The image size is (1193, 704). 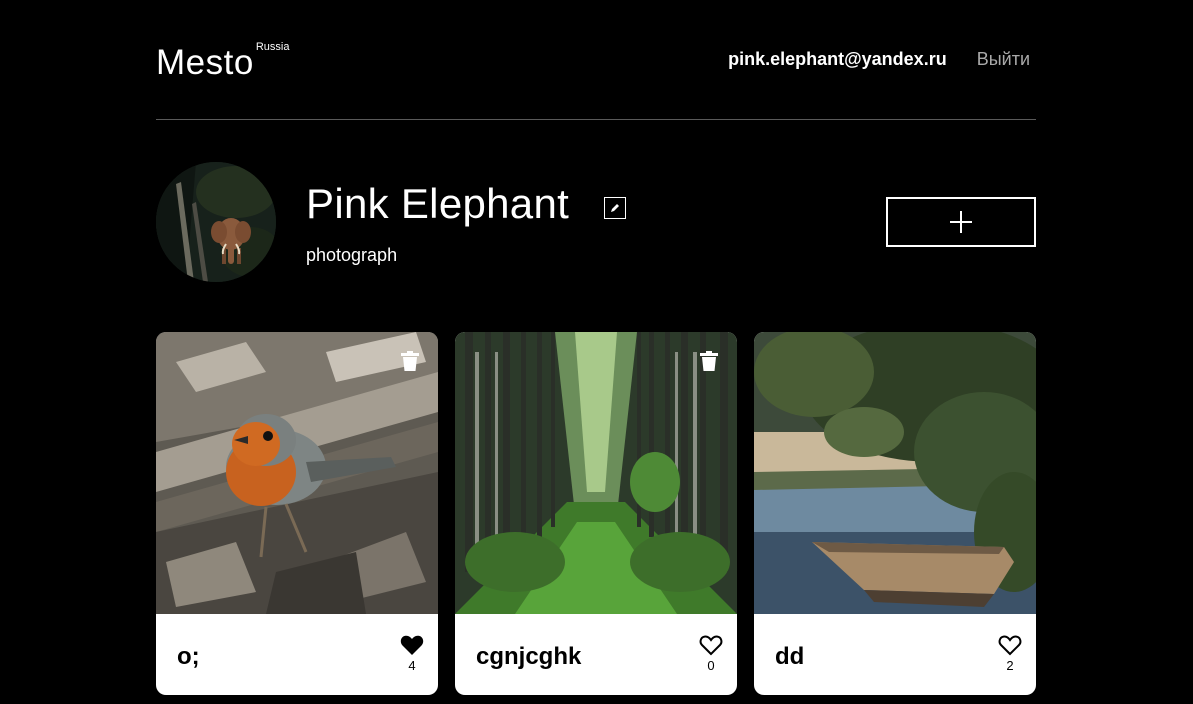 I want to click on logout-link: Выйти, so click(x=1003, y=59).